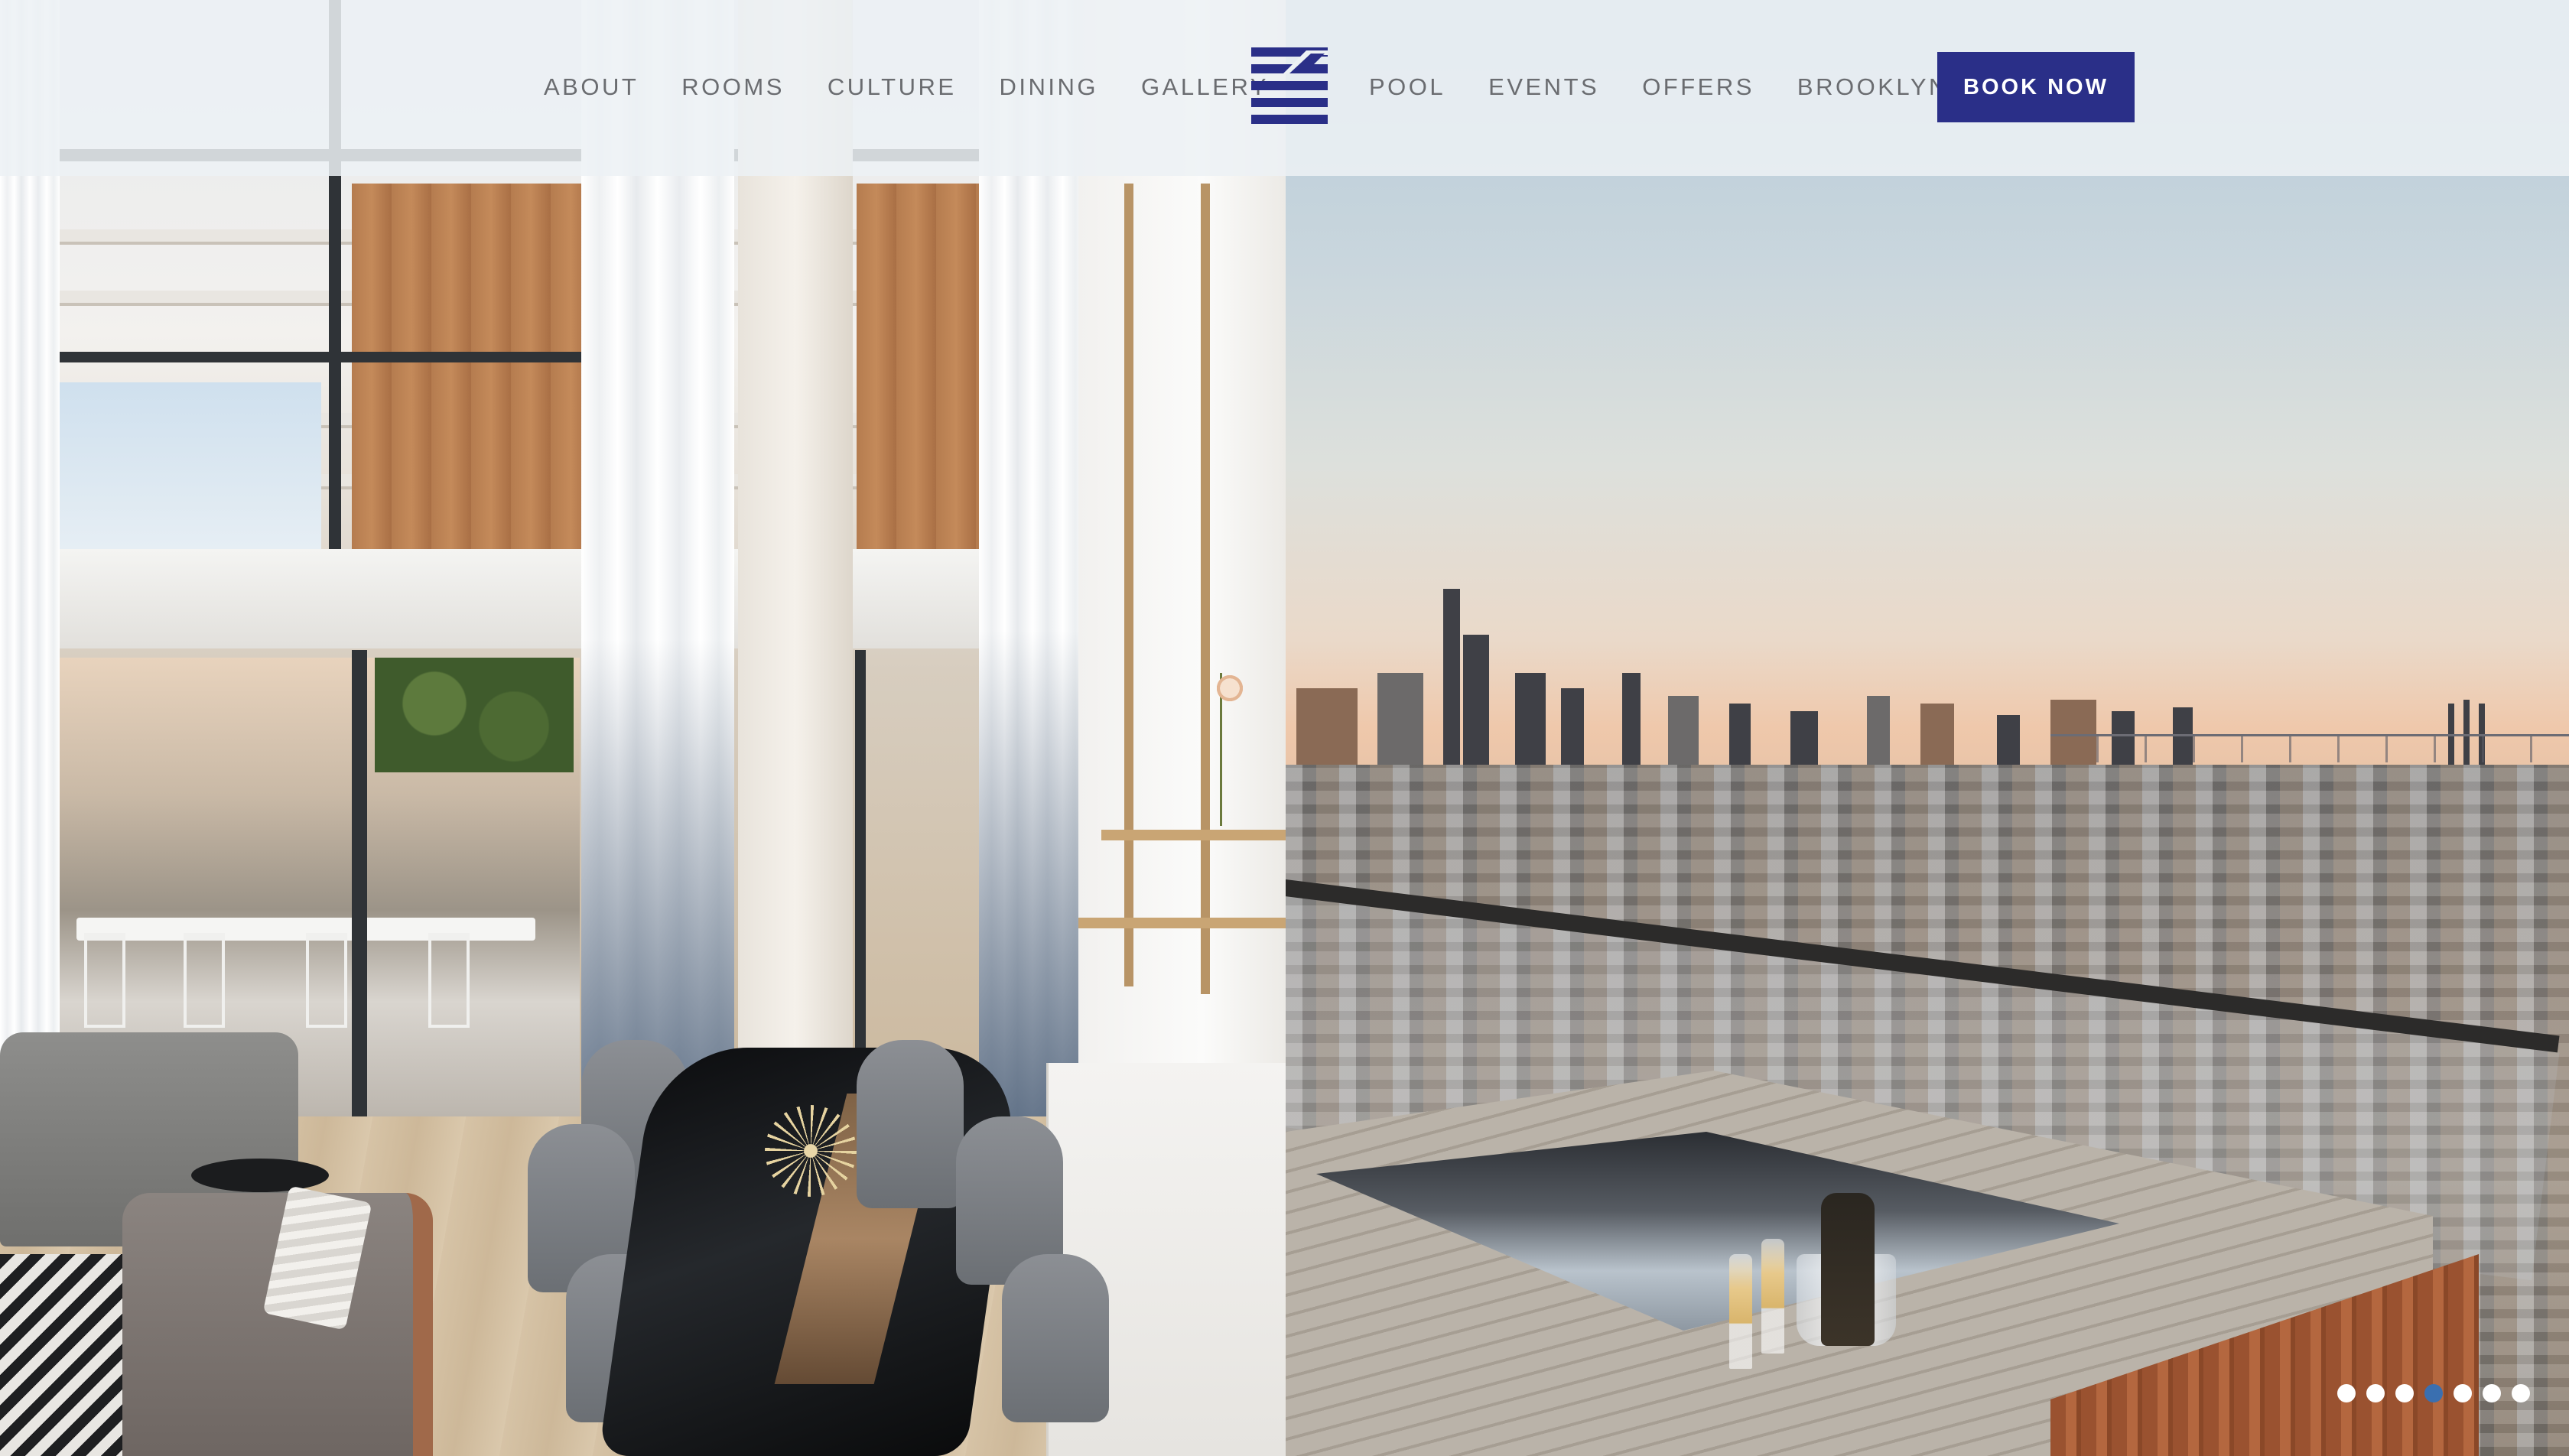 The image size is (2569, 1456). I want to click on nav-events: EVENTS, so click(1543, 87).